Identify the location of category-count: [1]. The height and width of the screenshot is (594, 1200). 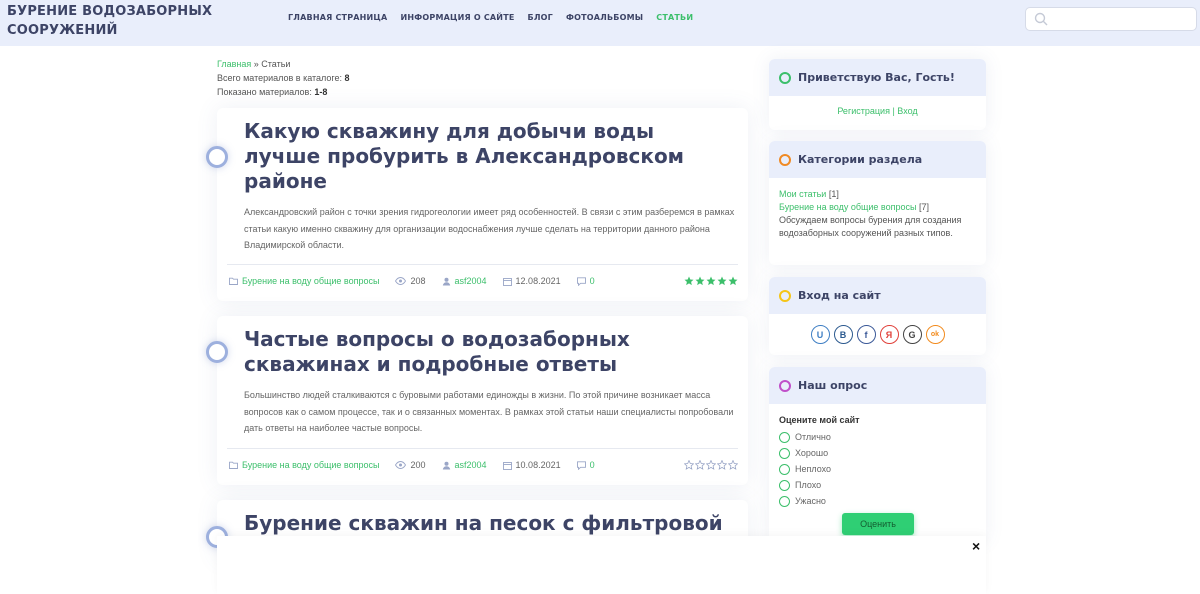
(832, 194).